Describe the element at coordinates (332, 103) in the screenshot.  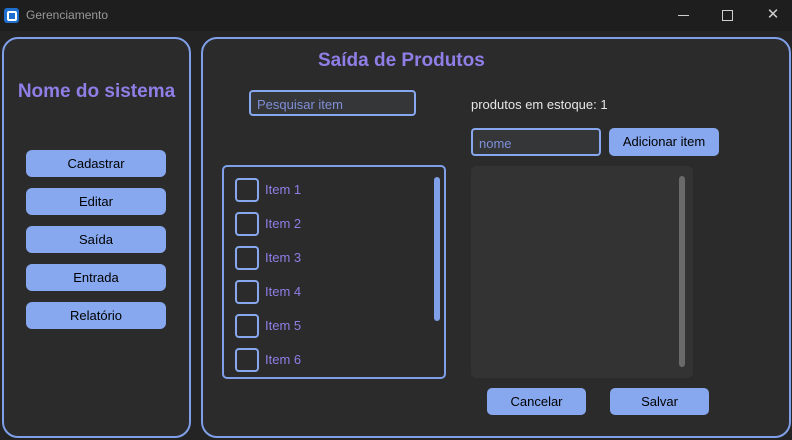
I see `search-input: Pesquisar item` at that location.